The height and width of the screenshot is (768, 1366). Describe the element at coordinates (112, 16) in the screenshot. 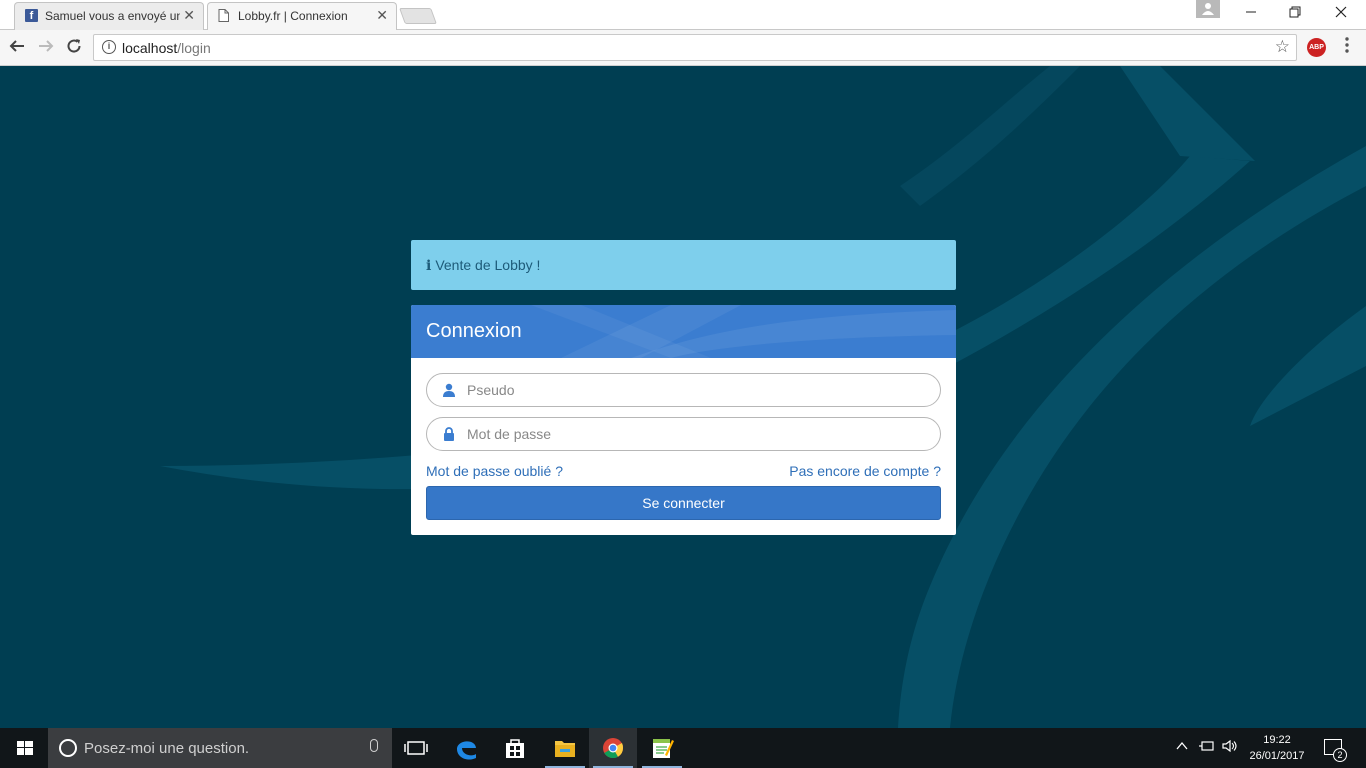

I see `tab-title: Samuel vous a envoyé un` at that location.